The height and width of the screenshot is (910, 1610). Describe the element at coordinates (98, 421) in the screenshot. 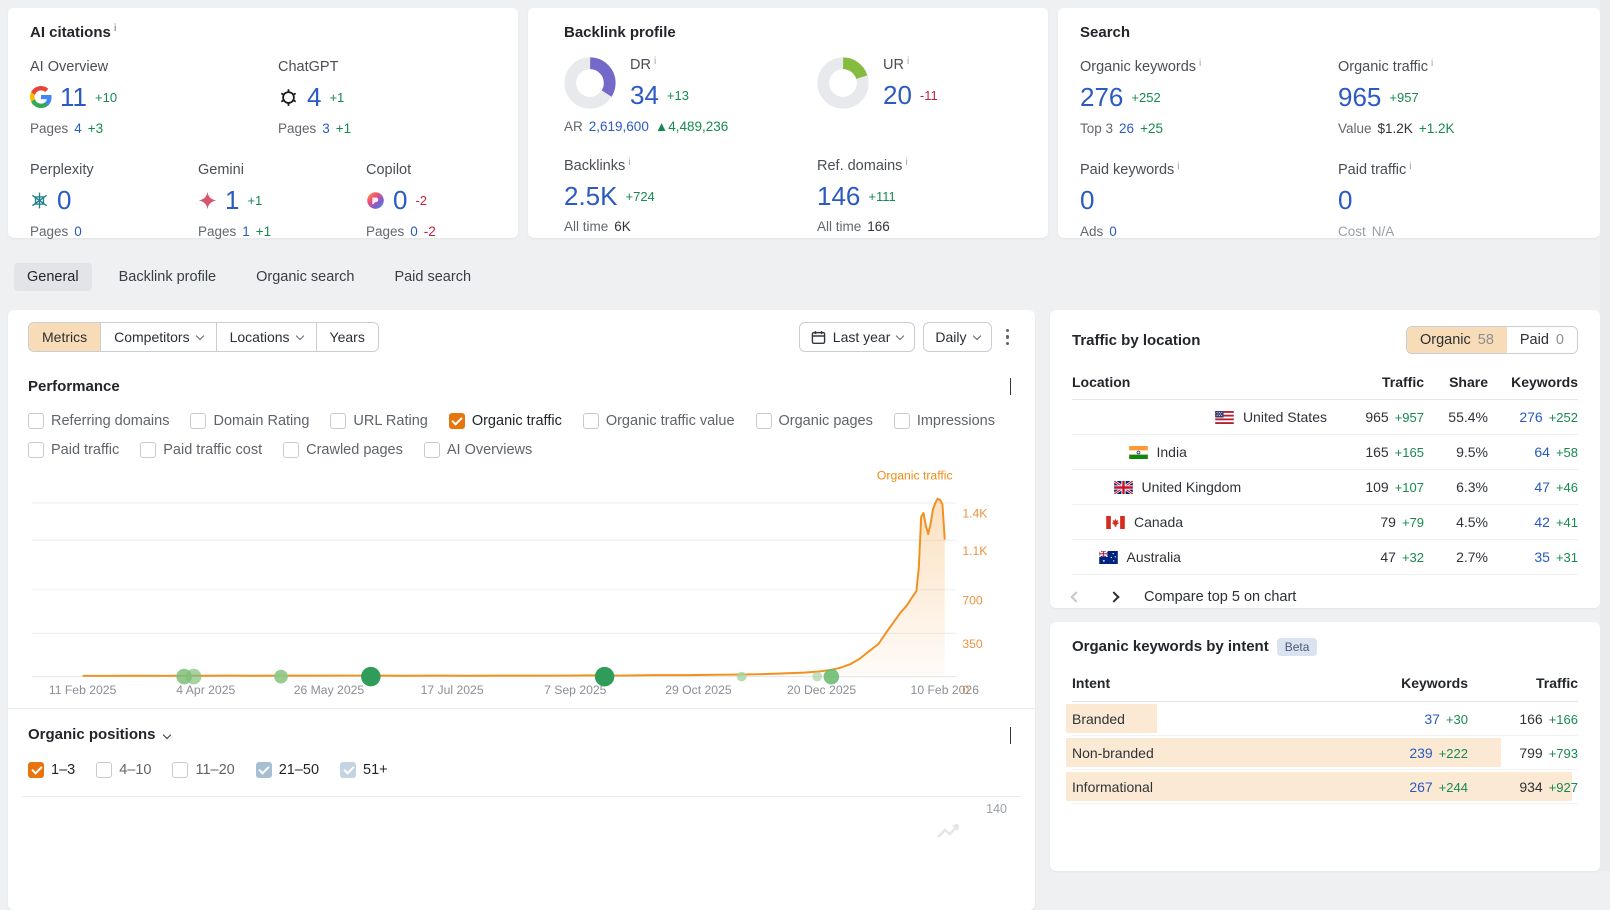

I see `metric-check-referring-domains: Referring domains` at that location.